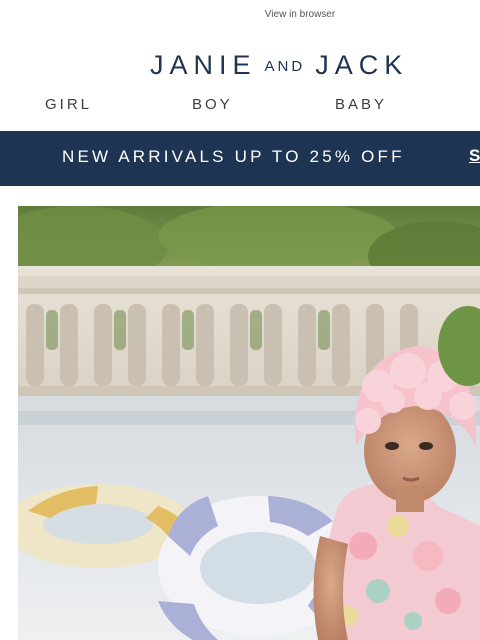 The height and width of the screenshot is (640, 480). Describe the element at coordinates (361, 104) in the screenshot. I see `nav-item-baby: BABY` at that location.